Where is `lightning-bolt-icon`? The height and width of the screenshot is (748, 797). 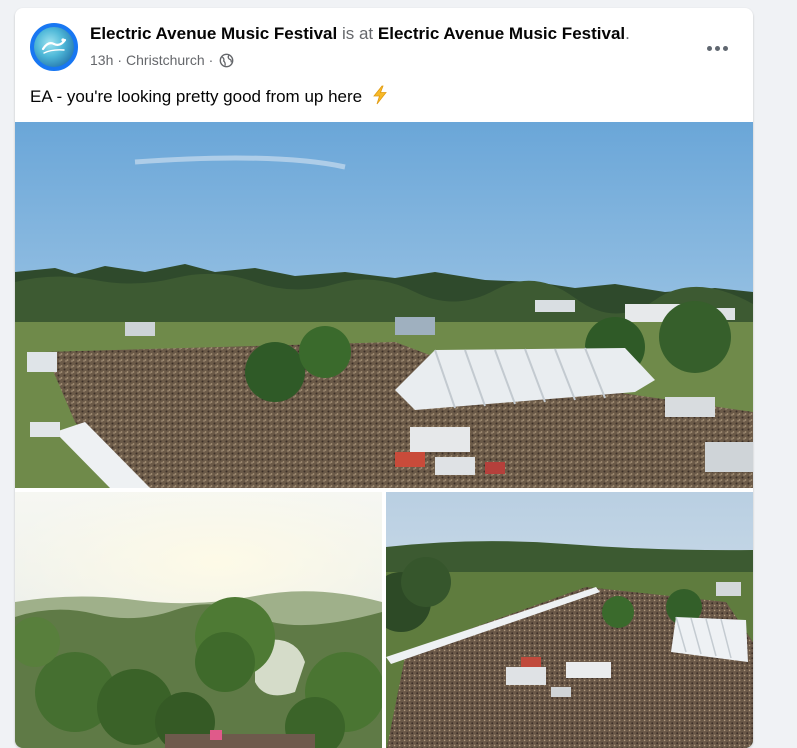
lightning-bolt-icon is located at coordinates (380, 97).